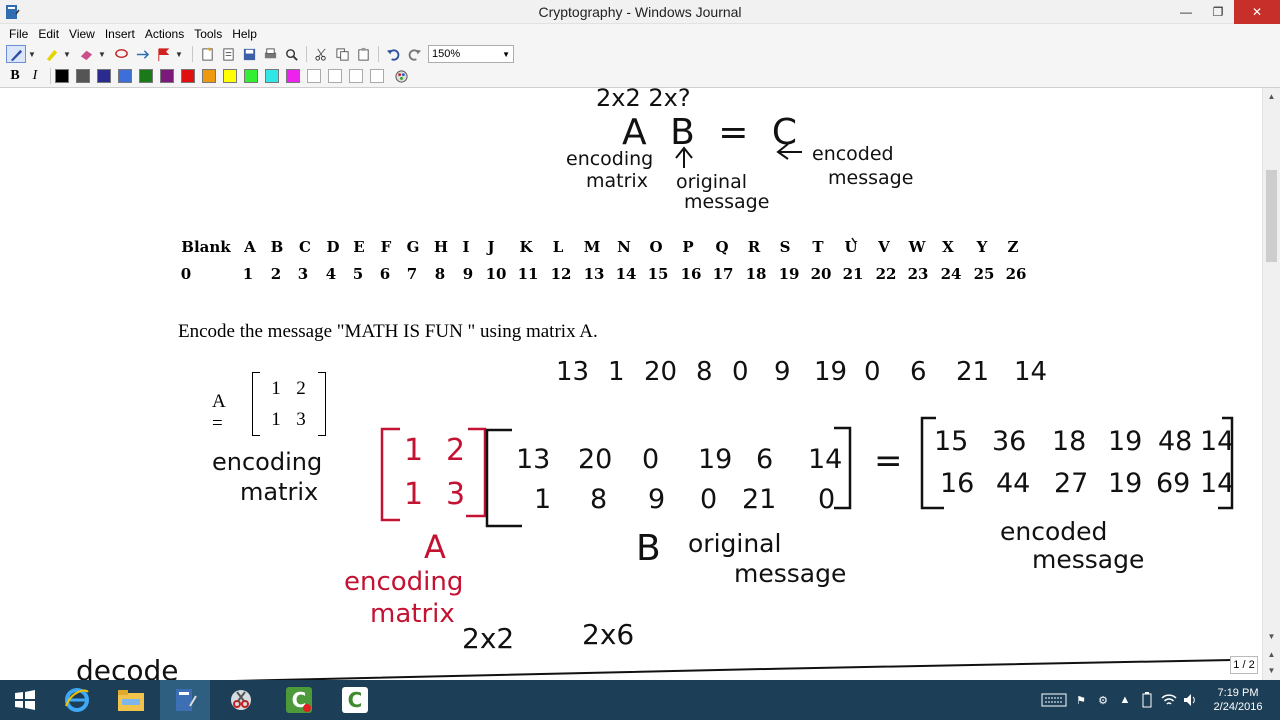 The width and height of the screenshot is (1280, 720). I want to click on menu-insert: Insert, so click(120, 34).